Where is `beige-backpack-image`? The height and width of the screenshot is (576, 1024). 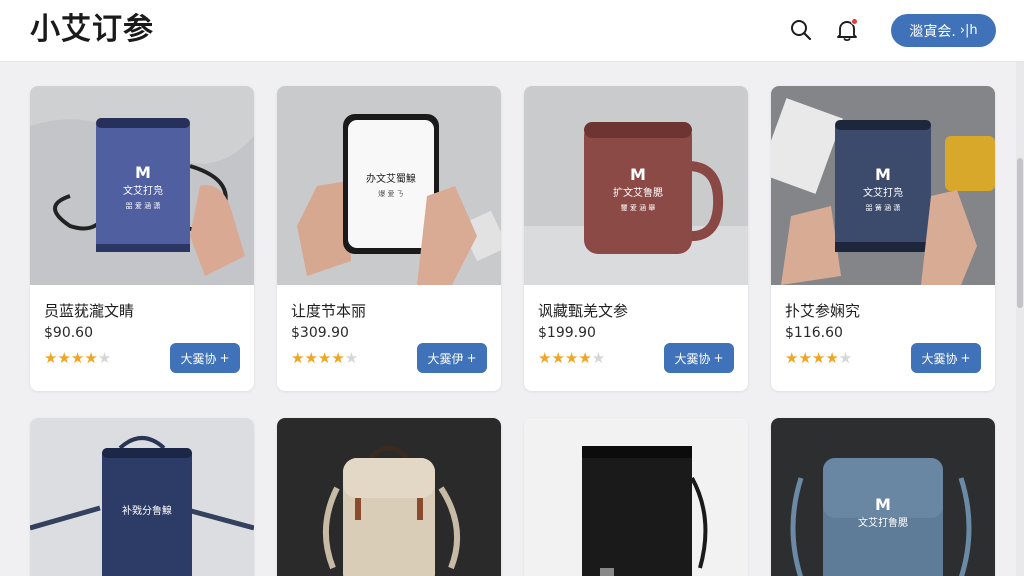
beige-backpack-image is located at coordinates (389, 497).